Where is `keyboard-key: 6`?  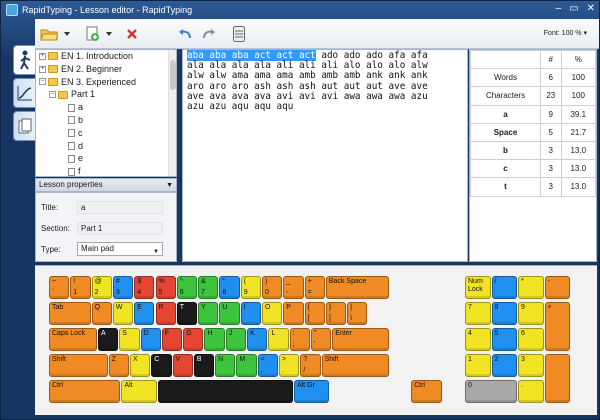 keyboard-key: 6 is located at coordinates (531, 339).